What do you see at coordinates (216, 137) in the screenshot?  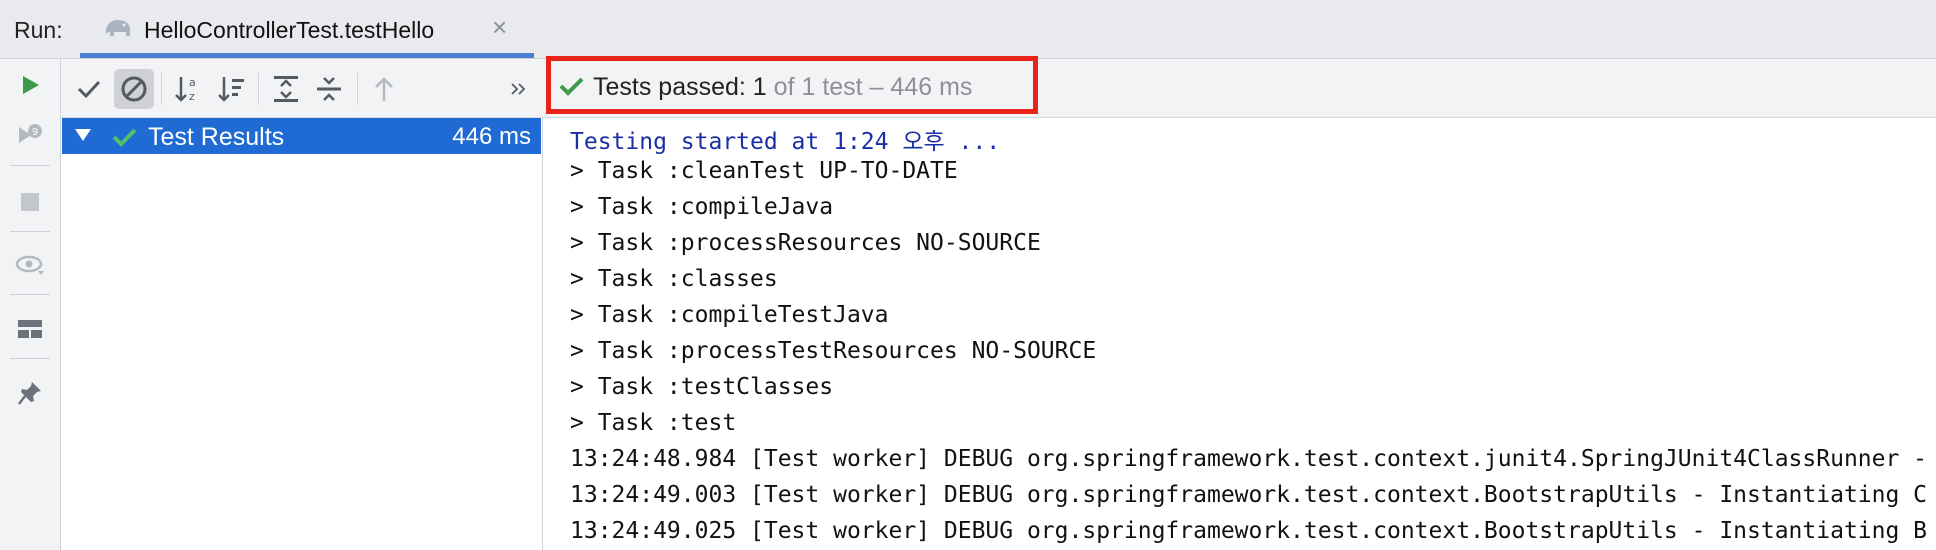 I see `tree-root-label: Test Results` at bounding box center [216, 137].